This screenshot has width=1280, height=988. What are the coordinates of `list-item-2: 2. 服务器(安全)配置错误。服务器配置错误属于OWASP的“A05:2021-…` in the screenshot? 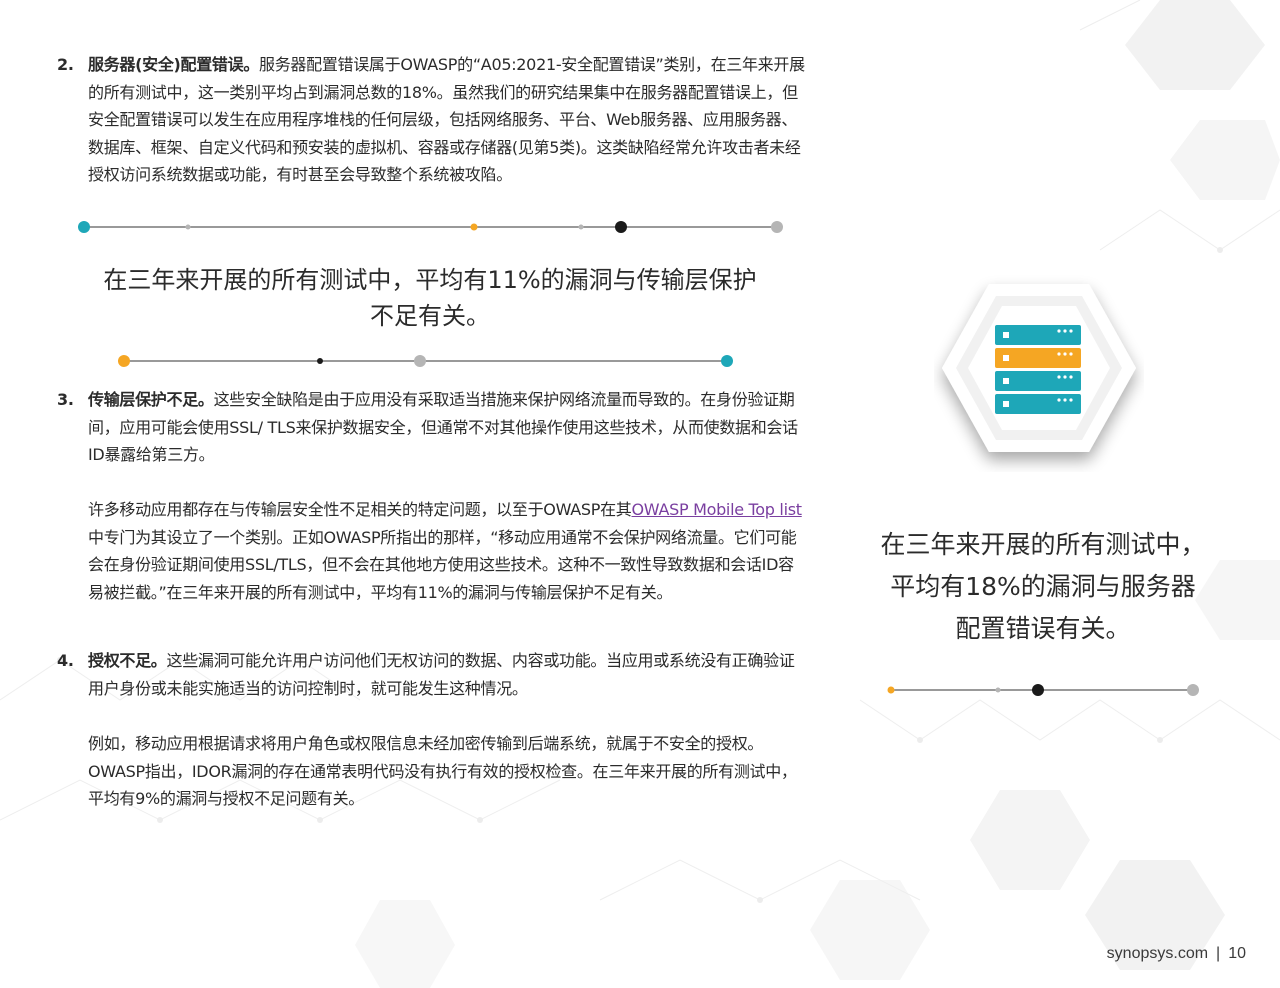 It's located at (432, 120).